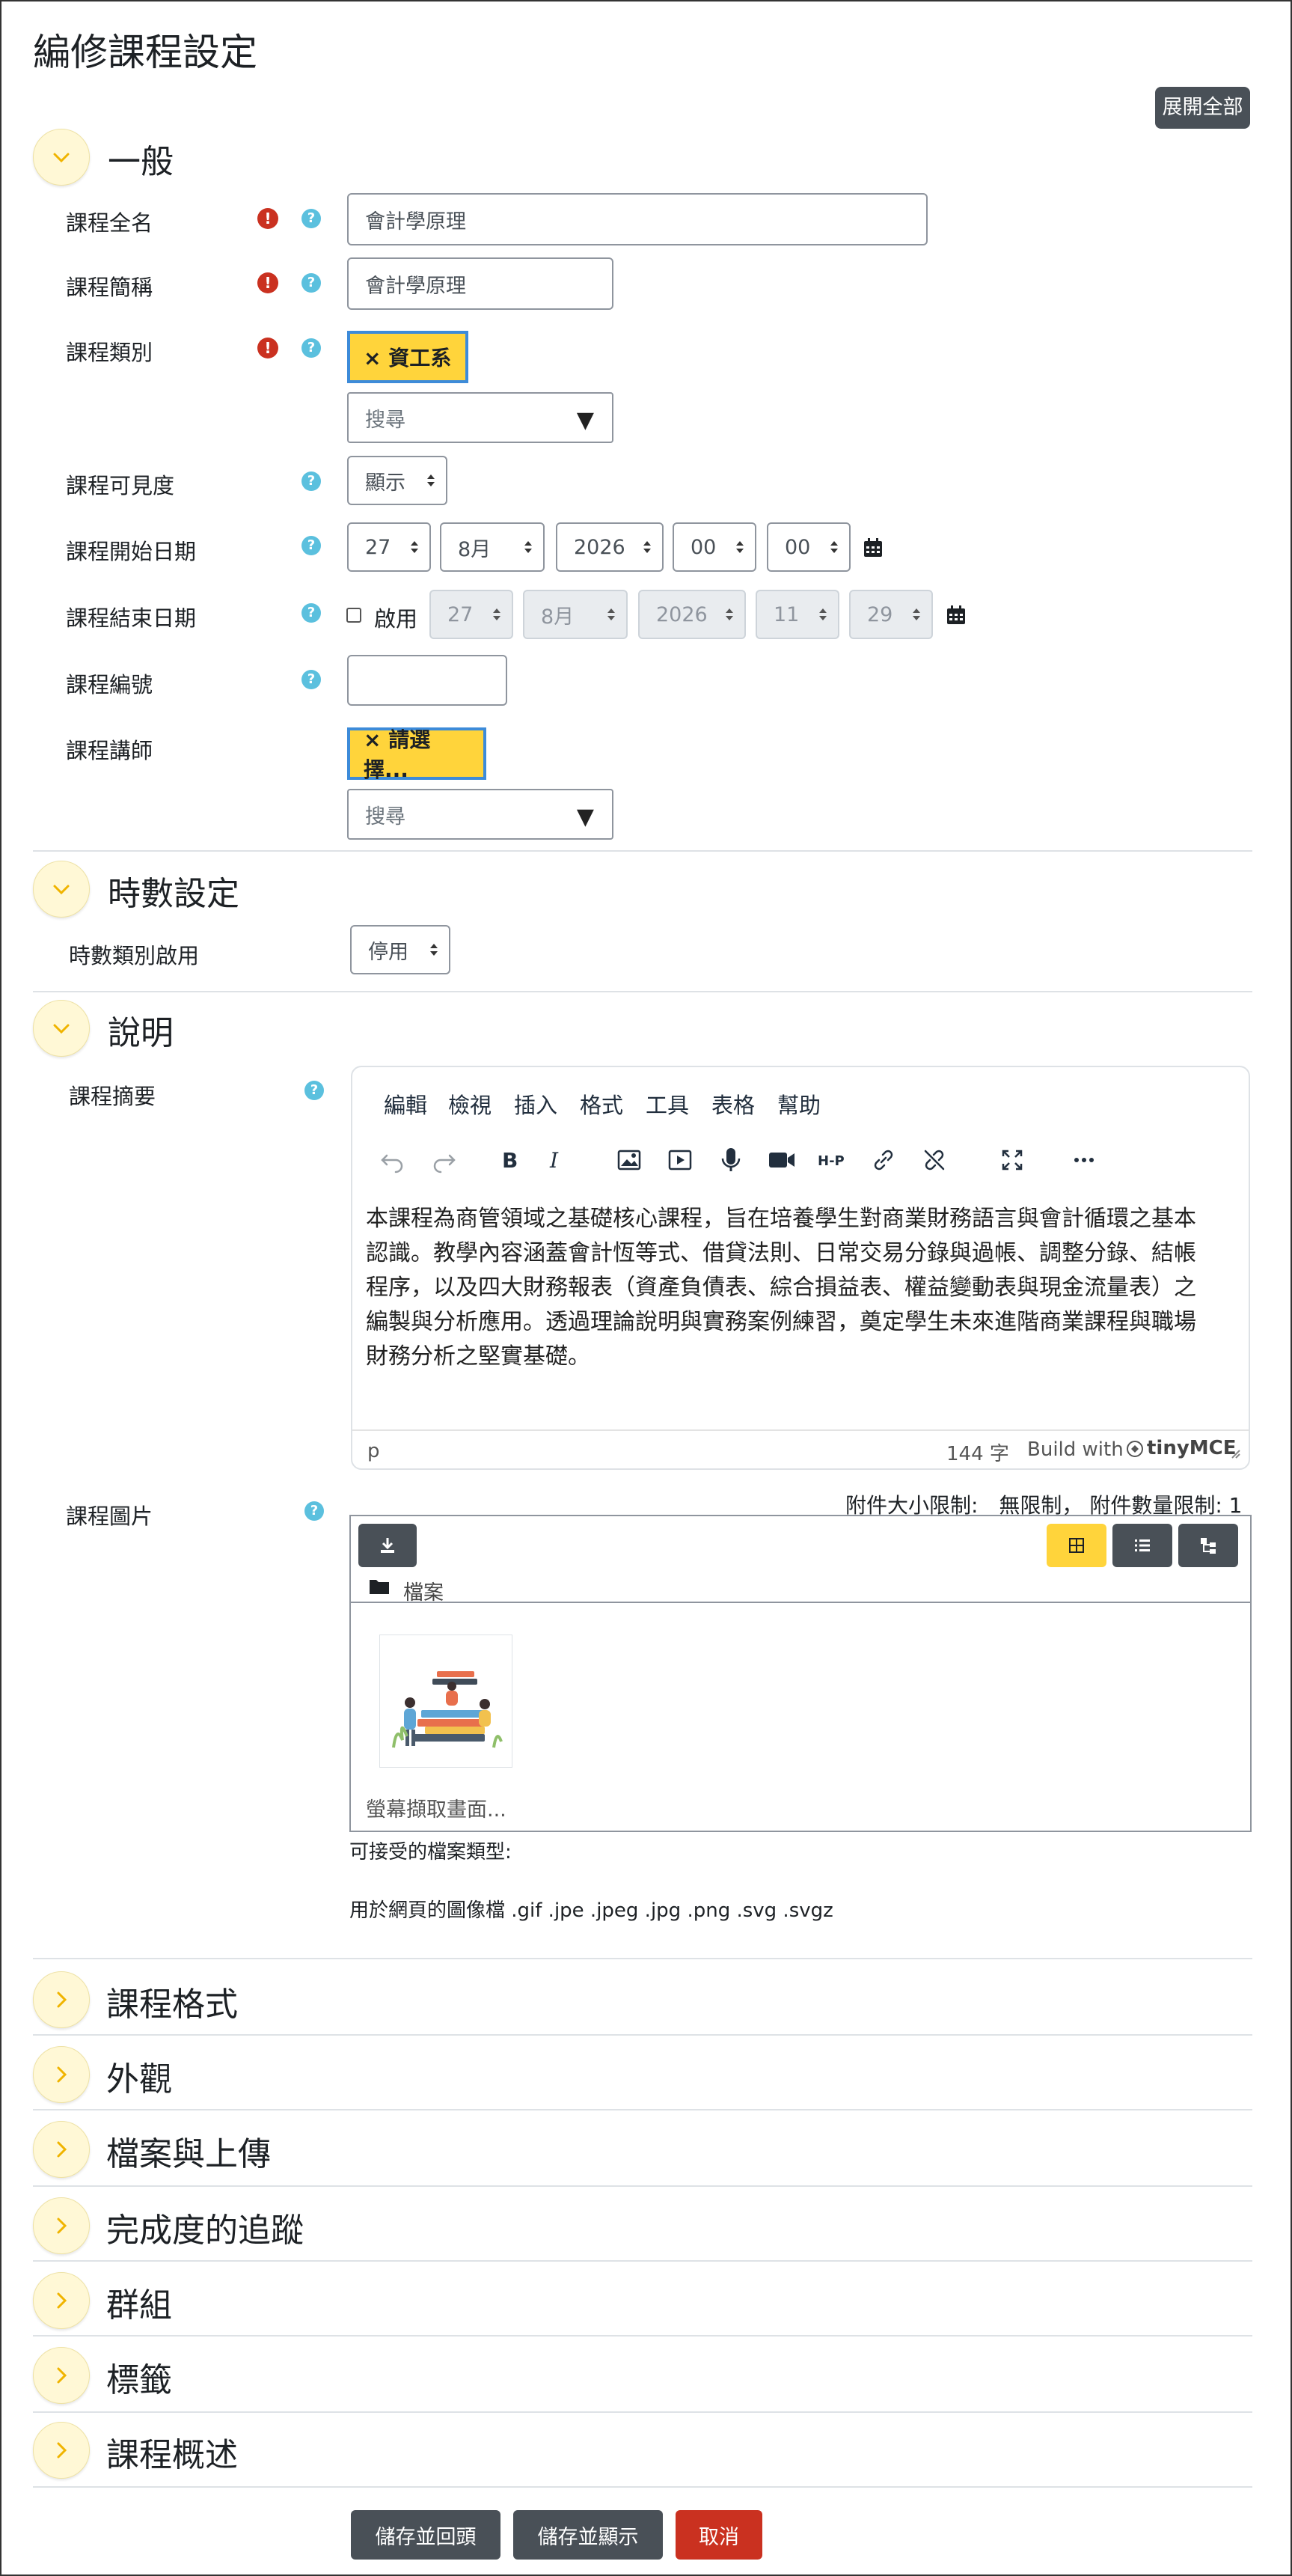  What do you see at coordinates (405, 1104) in the screenshot?
I see `editor-menu-edit: 編輯` at bounding box center [405, 1104].